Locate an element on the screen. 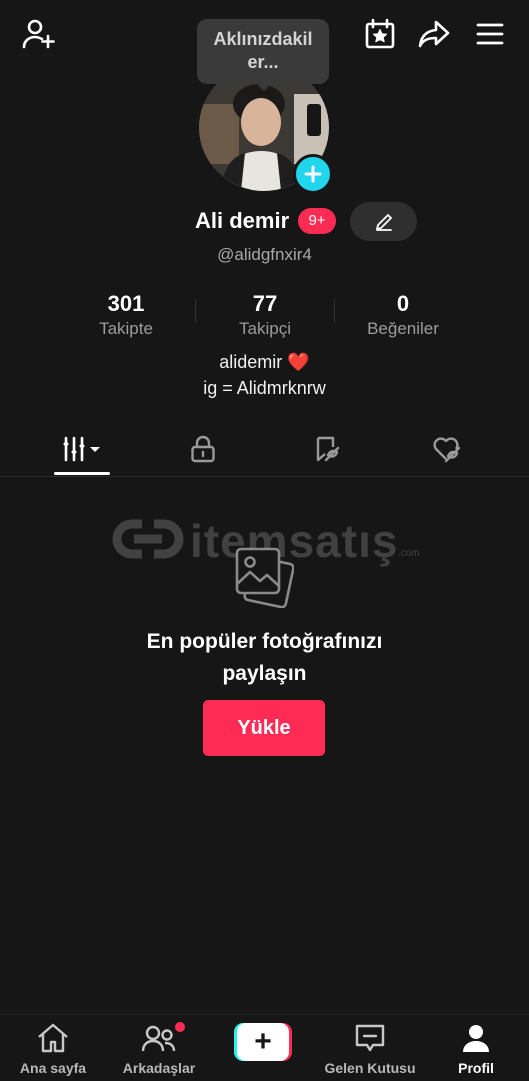 The height and width of the screenshot is (1081, 529). lock-icon is located at coordinates (203, 449).